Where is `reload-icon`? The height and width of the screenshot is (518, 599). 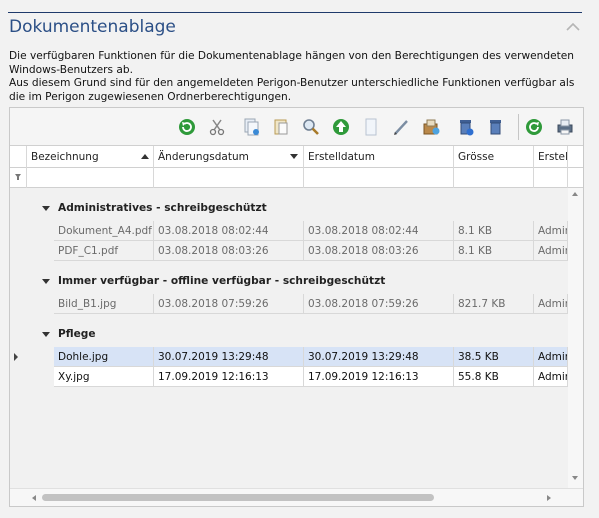 reload-icon is located at coordinates (534, 127).